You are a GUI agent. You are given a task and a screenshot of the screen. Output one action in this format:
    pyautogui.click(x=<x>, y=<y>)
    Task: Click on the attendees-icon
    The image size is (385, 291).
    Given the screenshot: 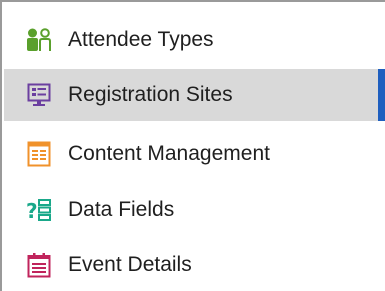 What is the action you would take?
    pyautogui.click(x=39, y=40)
    